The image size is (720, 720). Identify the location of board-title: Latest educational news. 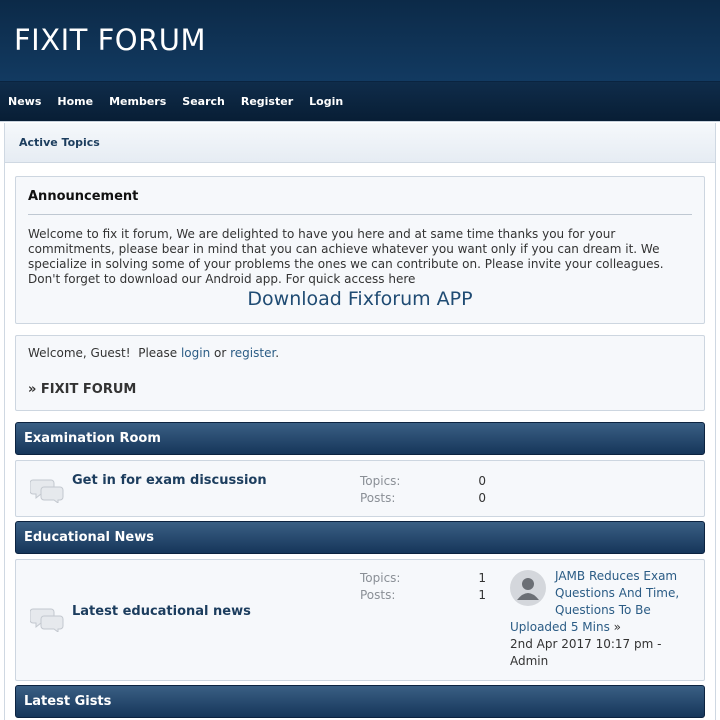
(161, 611).